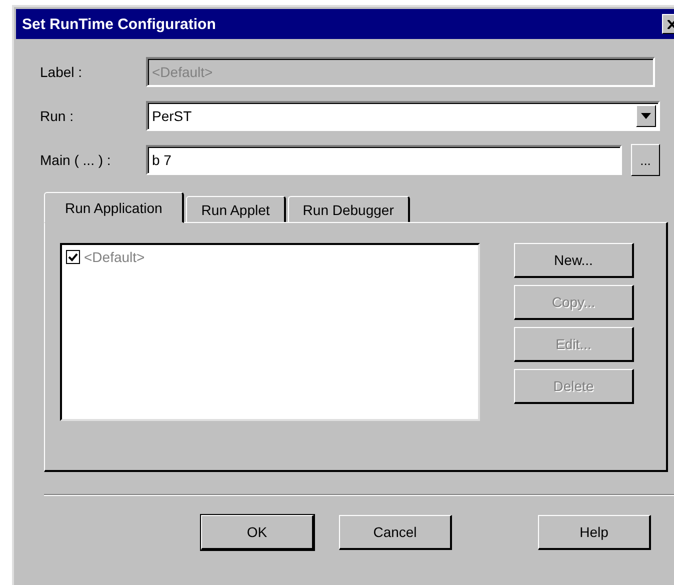 Image resolution: width=674 pixels, height=585 pixels. Describe the element at coordinates (384, 160) in the screenshot. I see `main-field: b 7` at that location.